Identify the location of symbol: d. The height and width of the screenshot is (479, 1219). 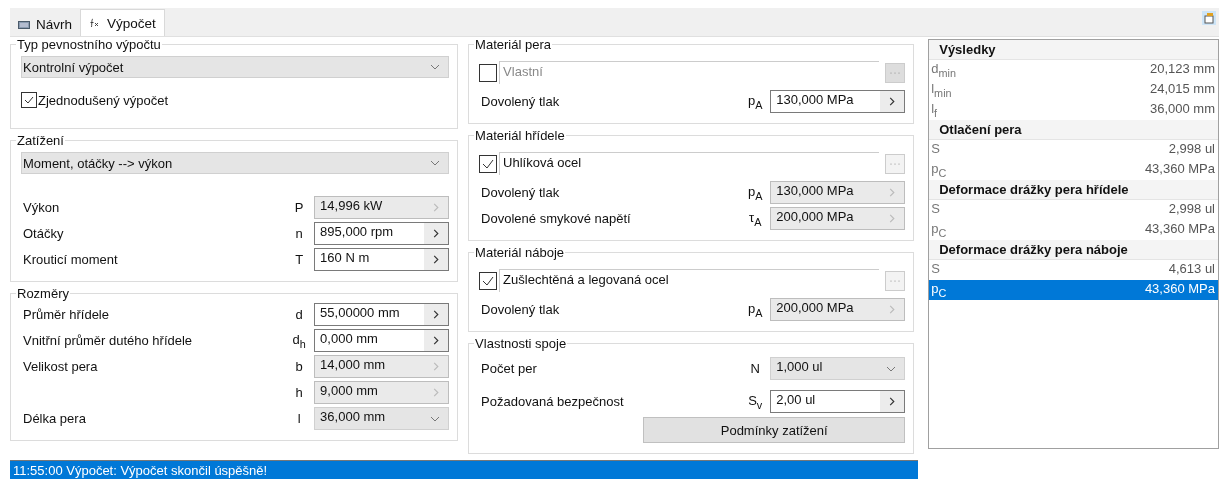
(299, 314).